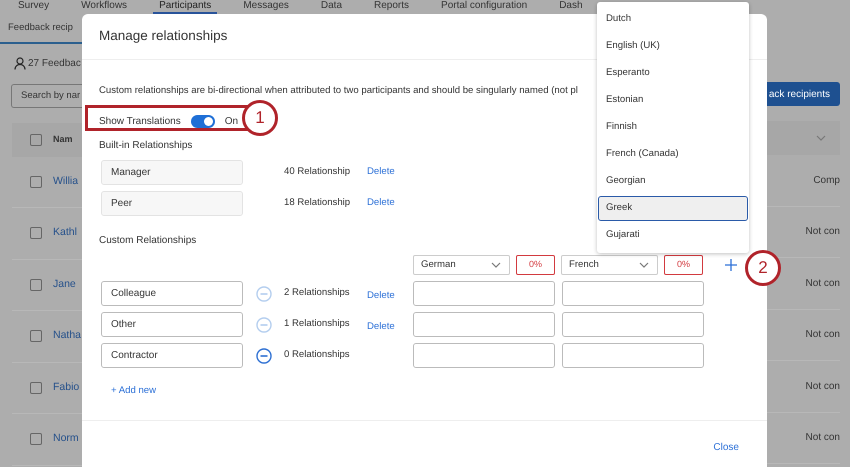 This screenshot has width=850, height=467. I want to click on relationship-count: 0 Relationships, so click(317, 355).